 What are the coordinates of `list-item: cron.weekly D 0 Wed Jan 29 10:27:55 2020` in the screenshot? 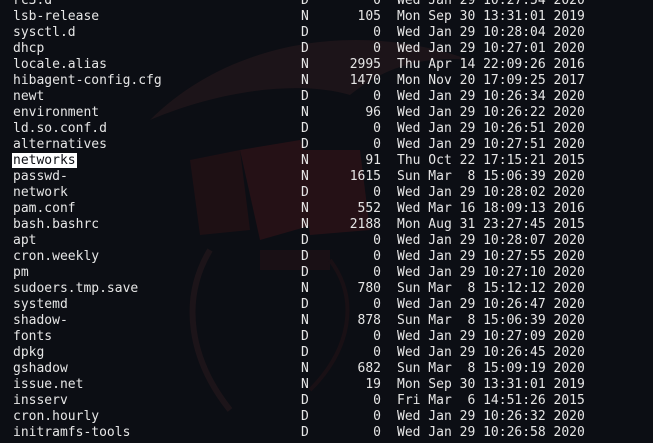 It's located at (326, 257).